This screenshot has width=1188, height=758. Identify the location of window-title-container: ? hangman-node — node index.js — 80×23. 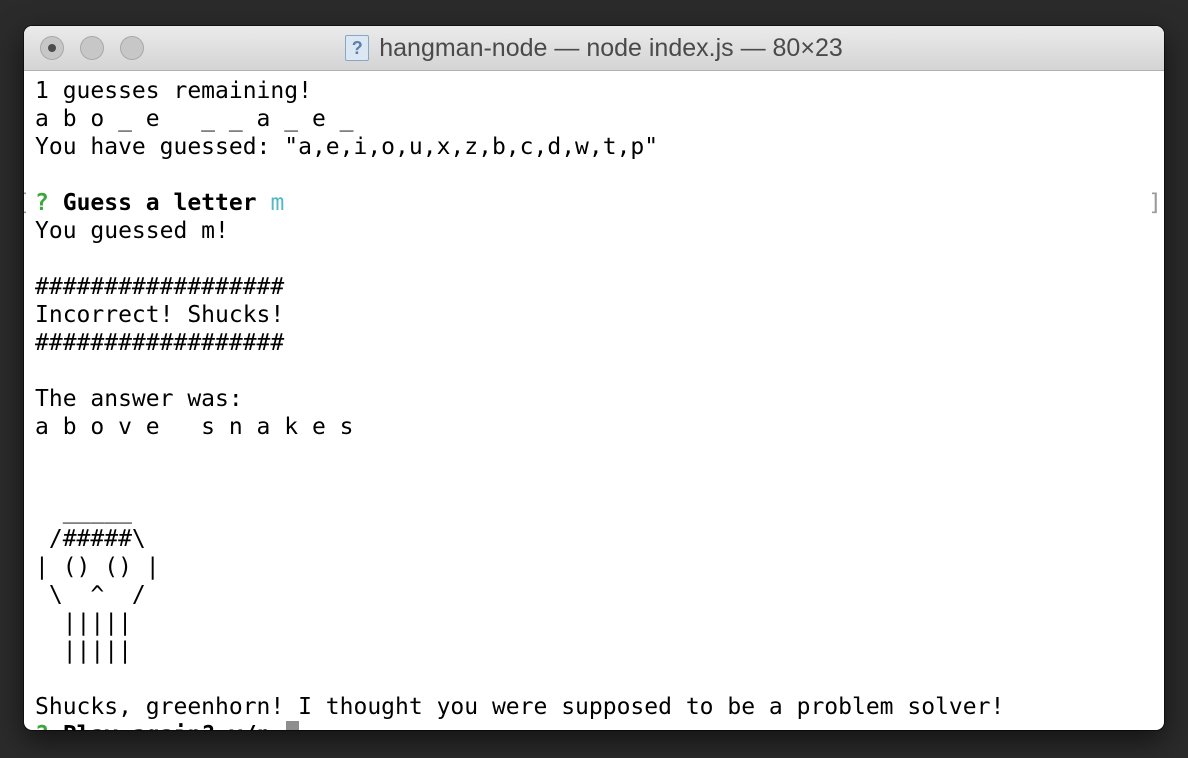
(594, 48).